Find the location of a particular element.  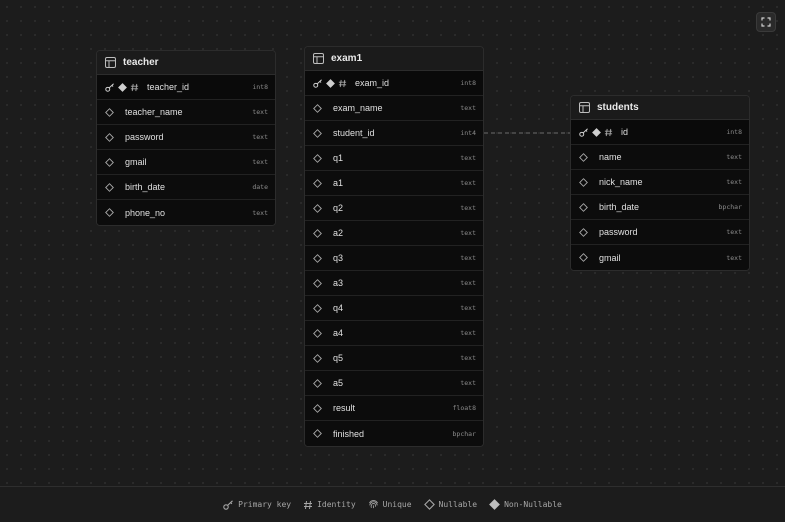

column-type: int8 is located at coordinates (468, 83).